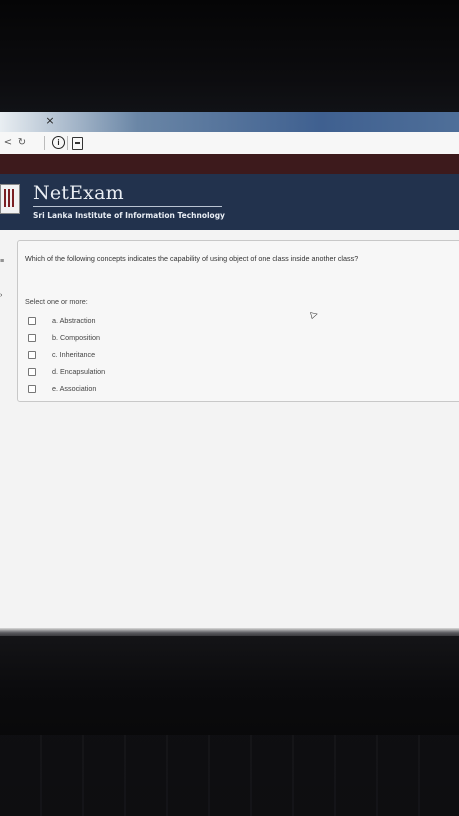 The height and width of the screenshot is (816, 459). I want to click on select-instruction: Select one or more:, so click(56, 301).